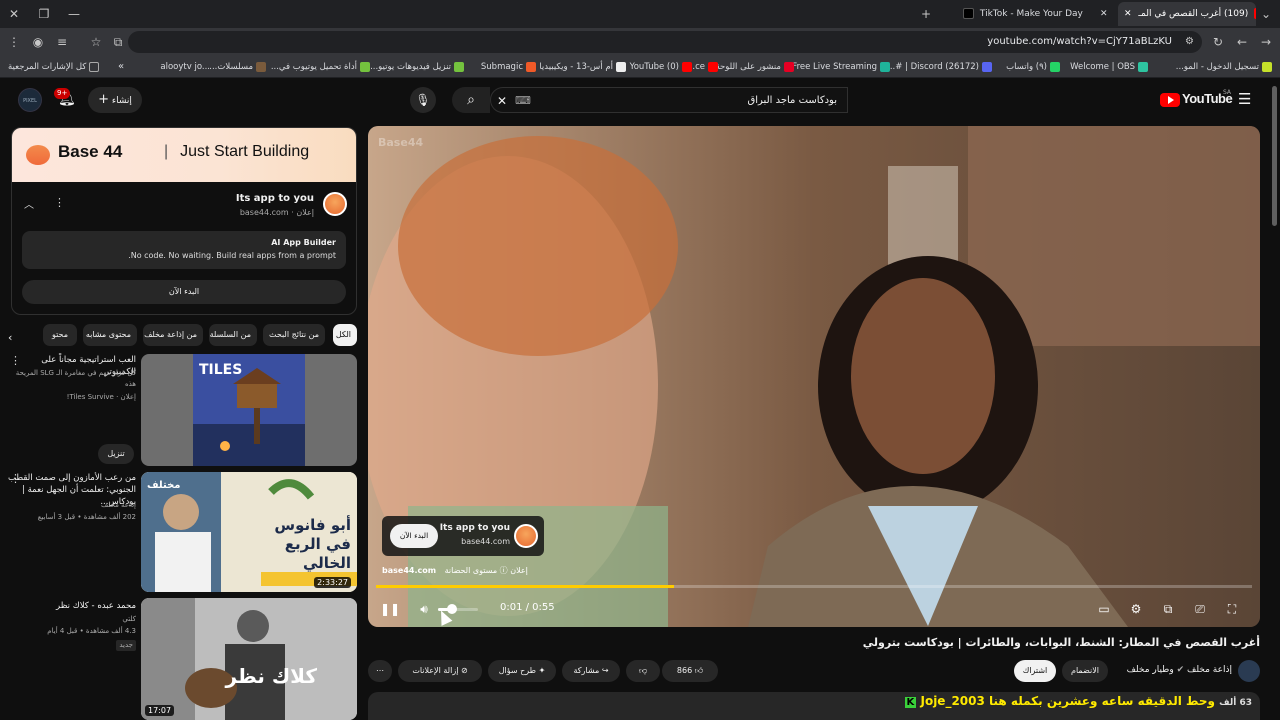 The height and width of the screenshot is (720, 1280). Describe the element at coordinates (699, 670) in the screenshot. I see `thumbs-up-icon: 👍︎` at that location.